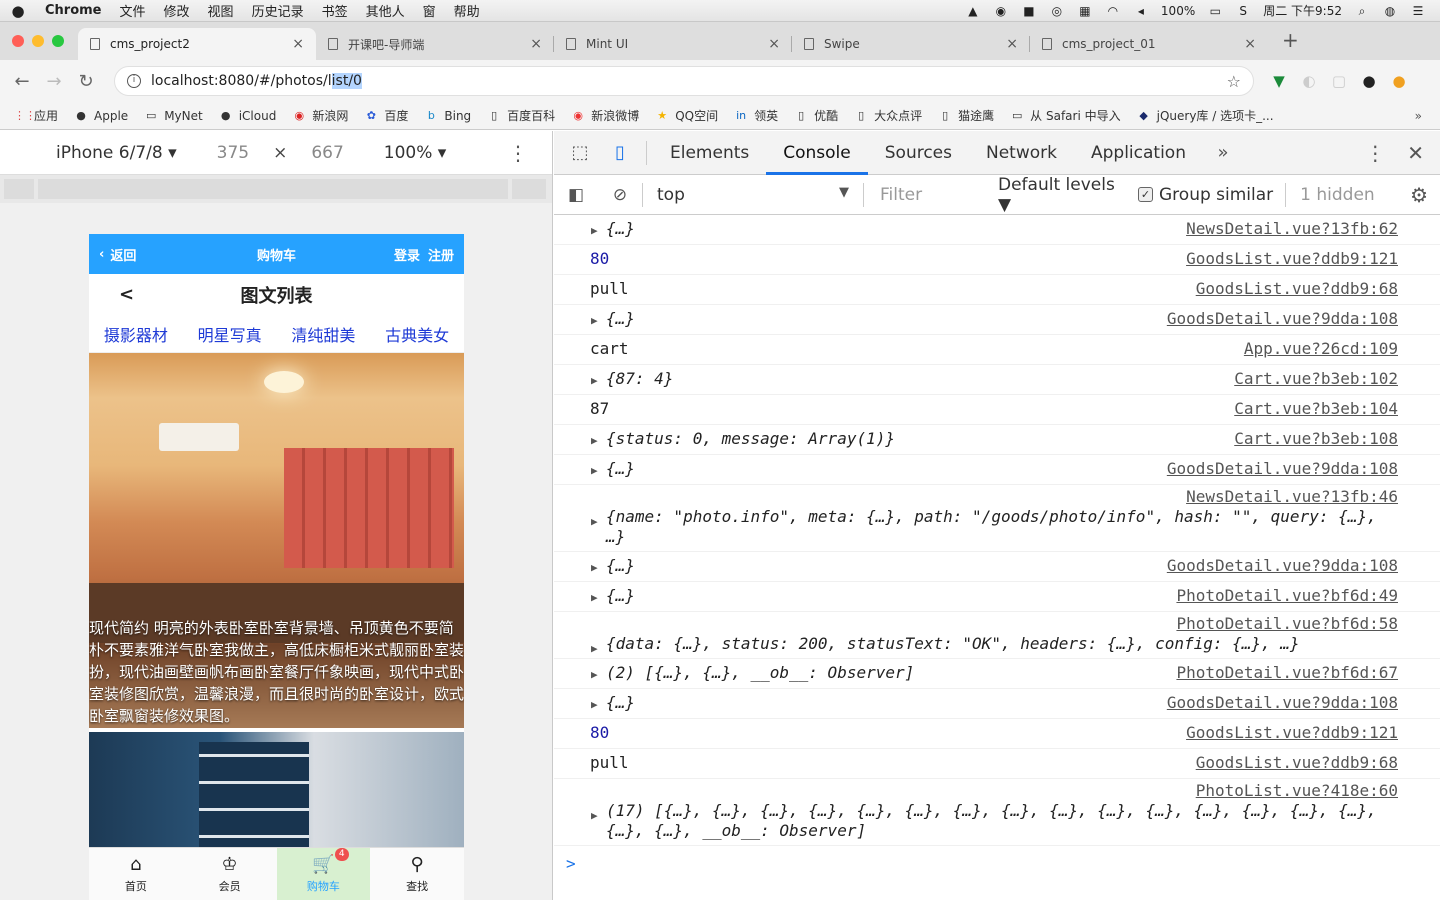  Describe the element at coordinates (134, 81) in the screenshot. I see `info-icon: i` at that location.